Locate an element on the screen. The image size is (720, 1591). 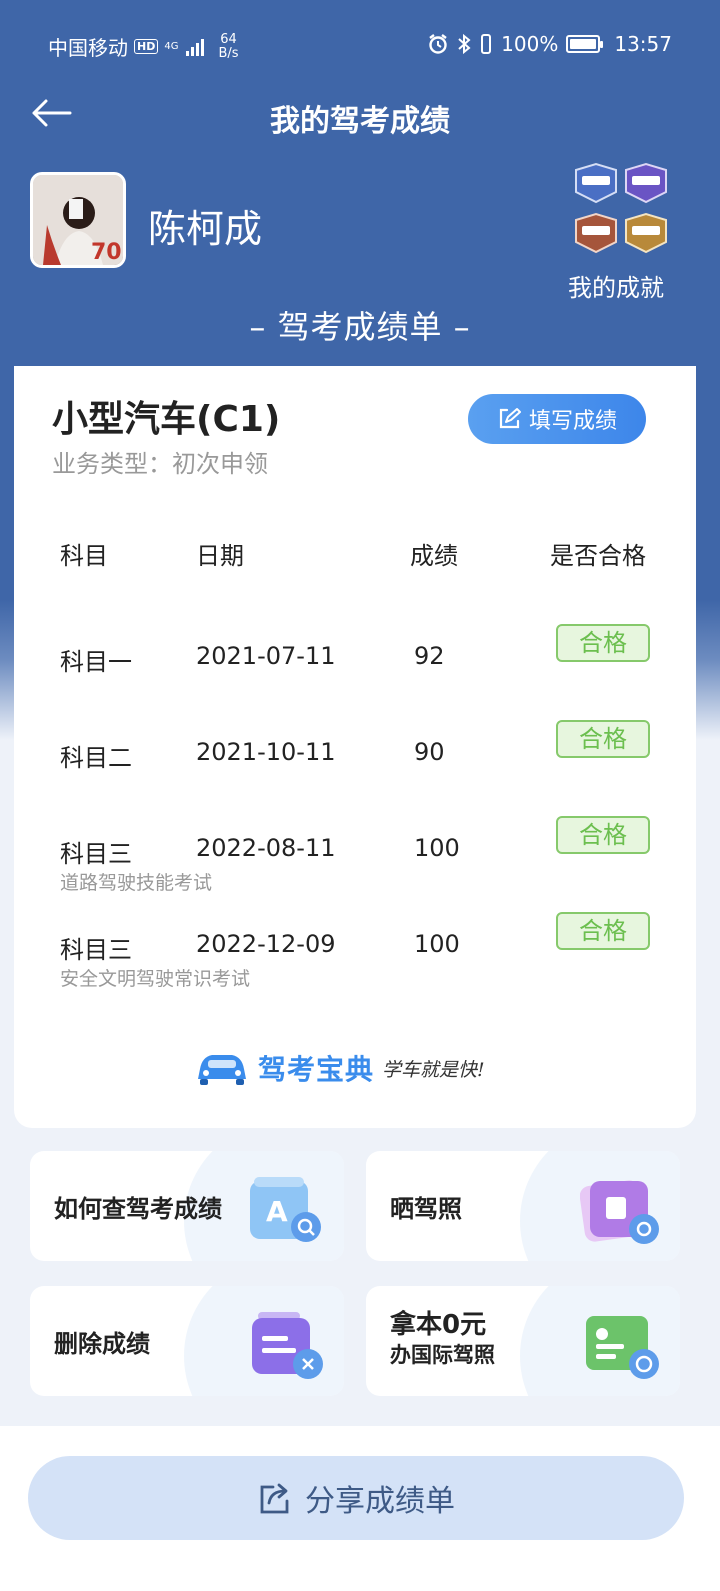
share-icon is located at coordinates (274, 1498).